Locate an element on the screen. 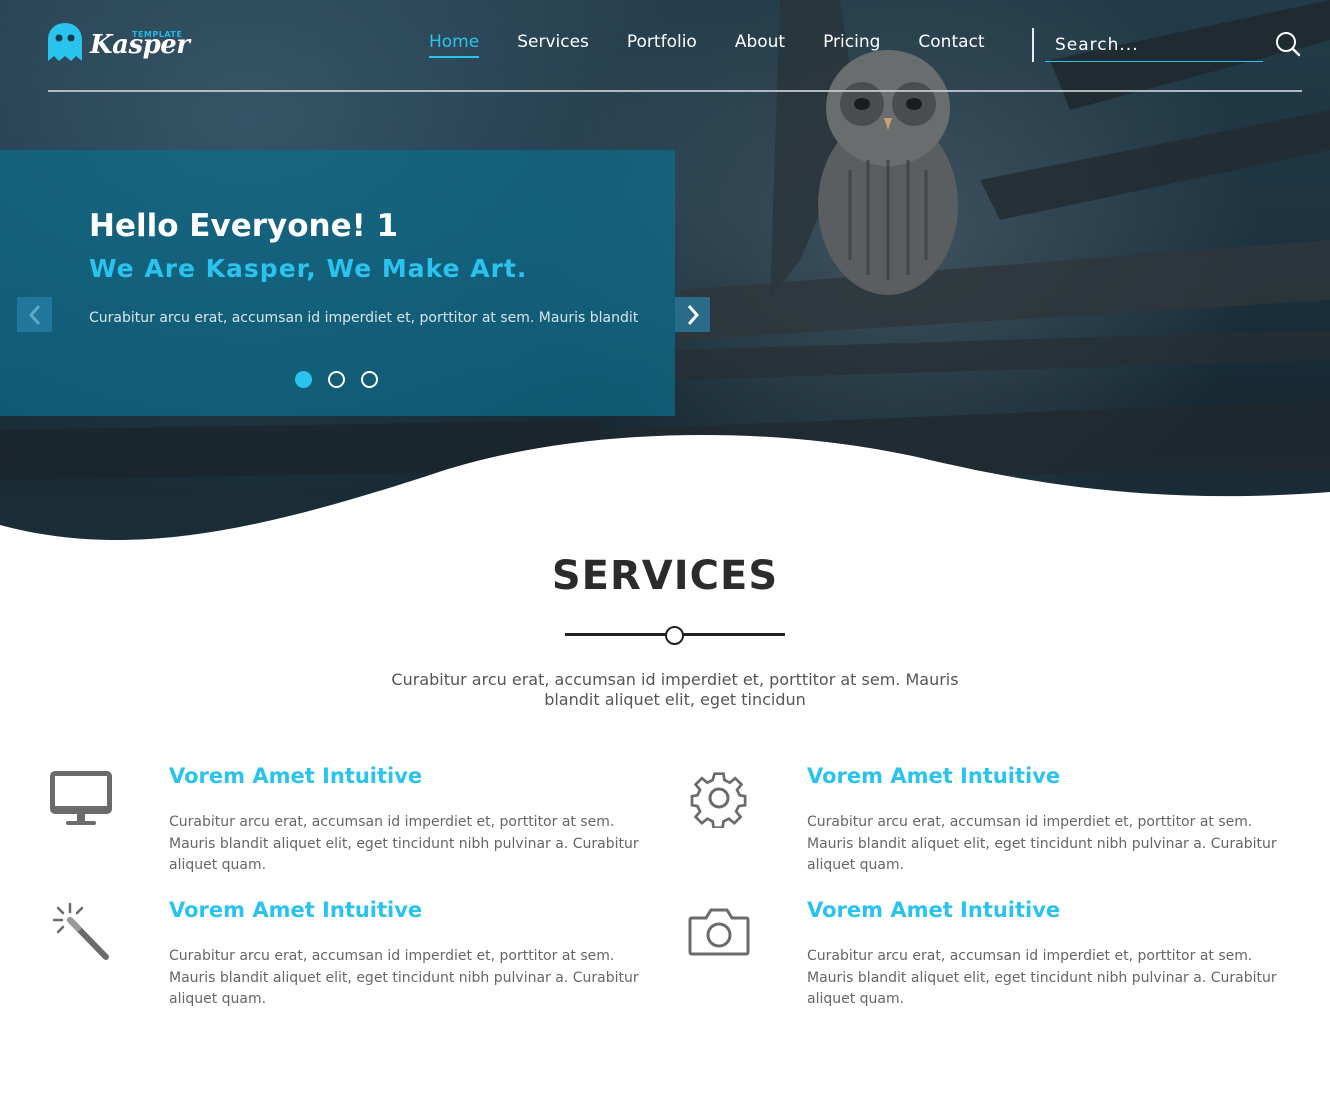 The width and height of the screenshot is (1330, 1102). logo-wordmark: TEMPLATE Kasper is located at coordinates (140, 42).